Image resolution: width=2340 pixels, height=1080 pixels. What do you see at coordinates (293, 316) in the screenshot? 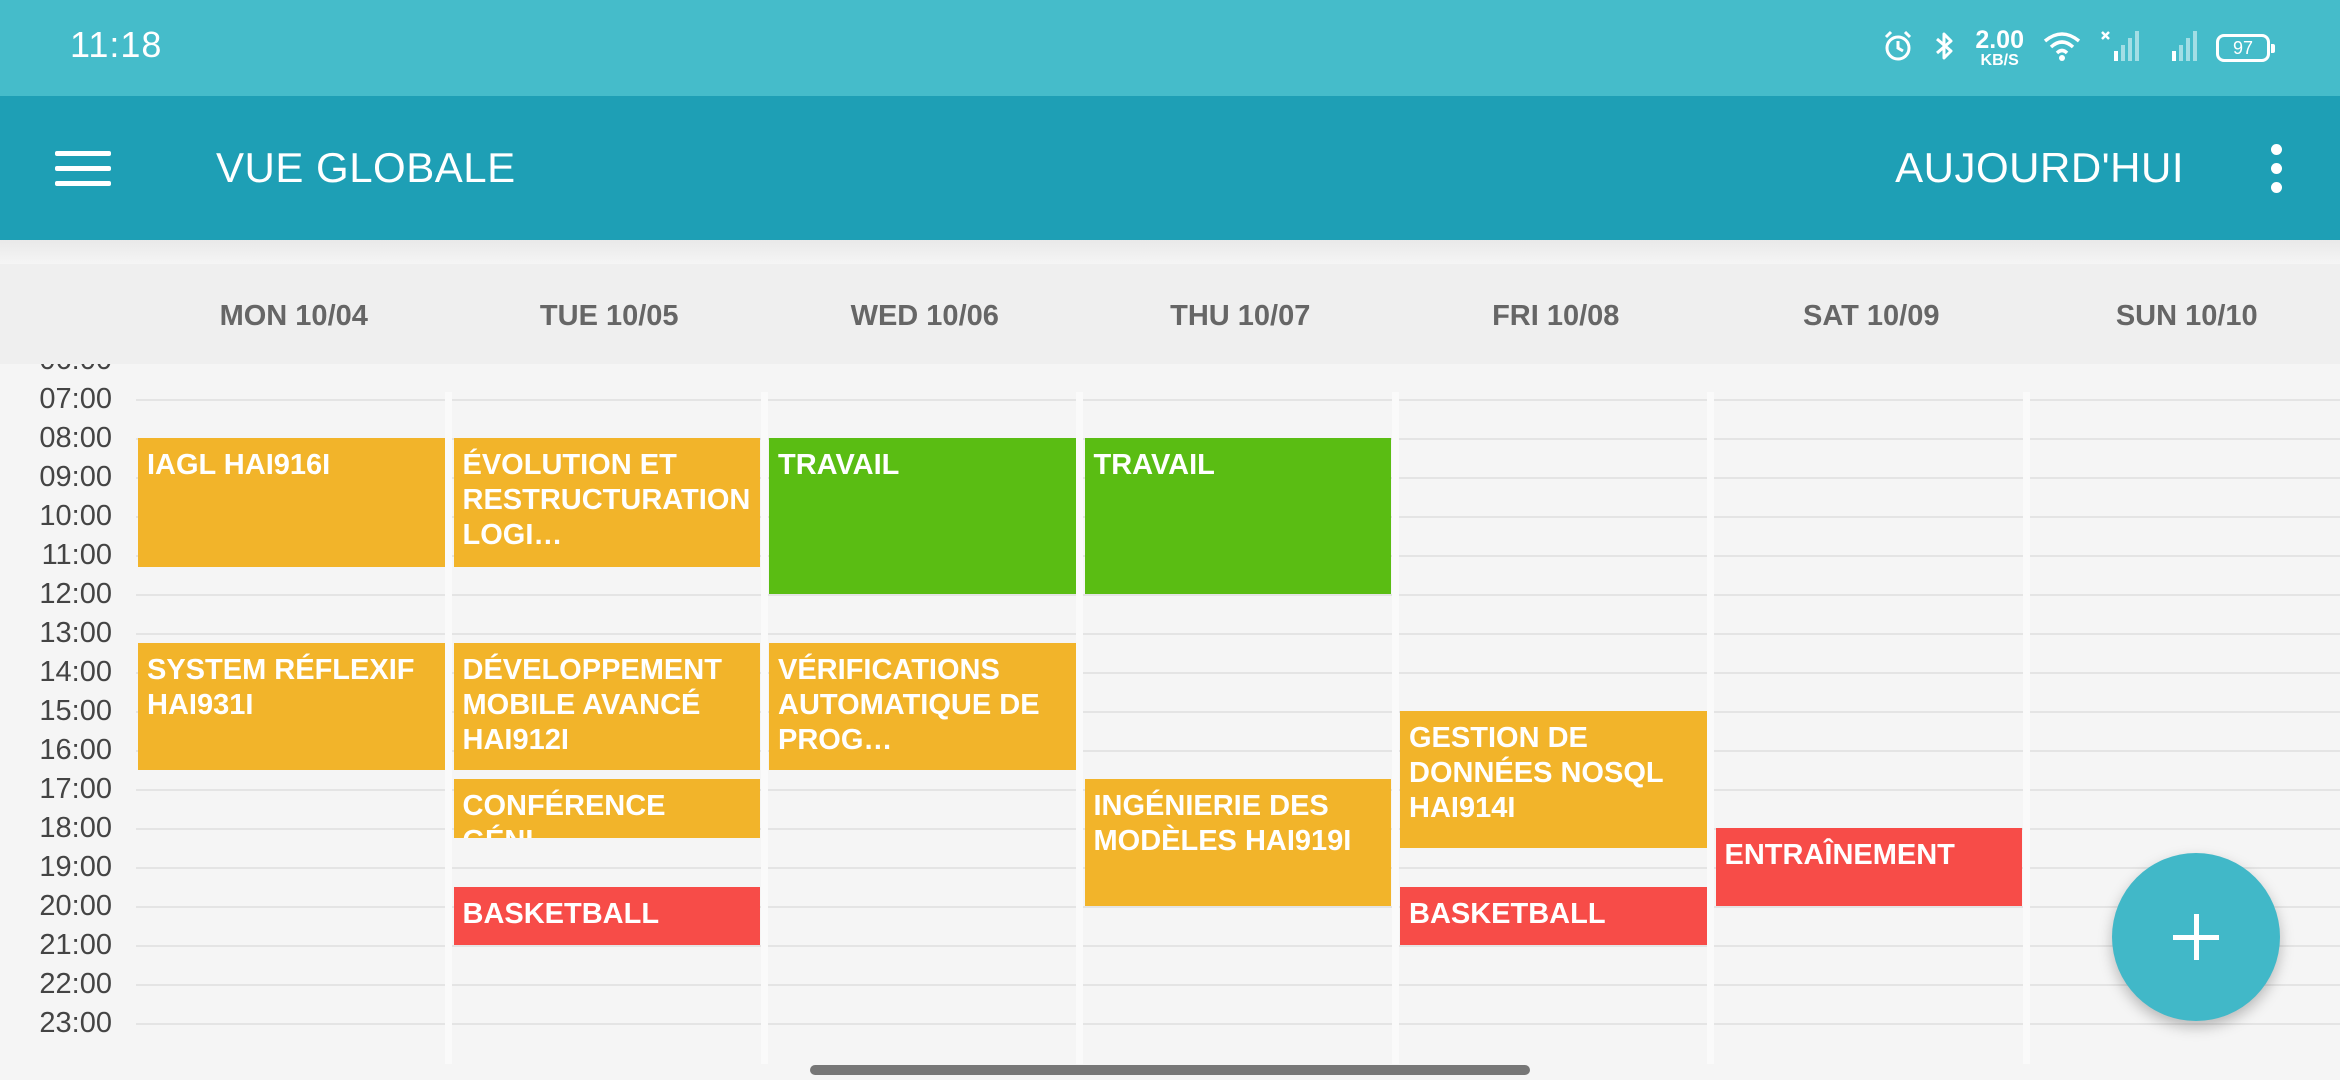
I see `day-label: MON 10/04` at bounding box center [293, 316].